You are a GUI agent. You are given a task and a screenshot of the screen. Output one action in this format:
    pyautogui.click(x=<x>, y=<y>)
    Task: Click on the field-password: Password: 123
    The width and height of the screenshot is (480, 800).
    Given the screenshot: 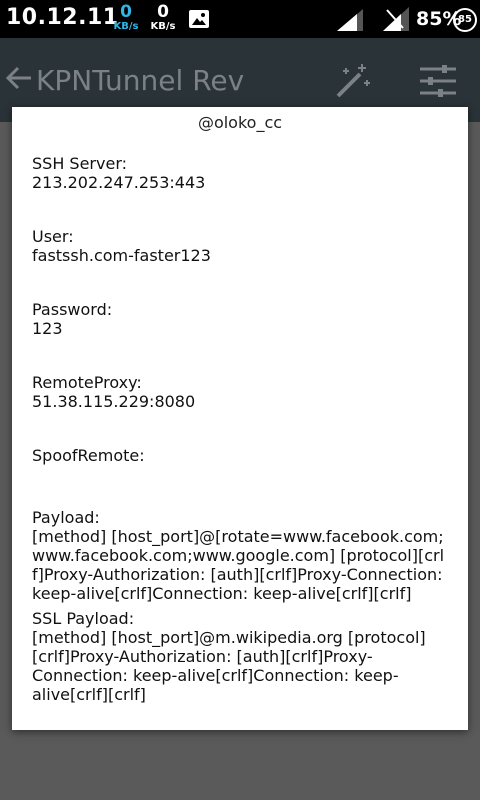 What is the action you would take?
    pyautogui.click(x=242, y=319)
    